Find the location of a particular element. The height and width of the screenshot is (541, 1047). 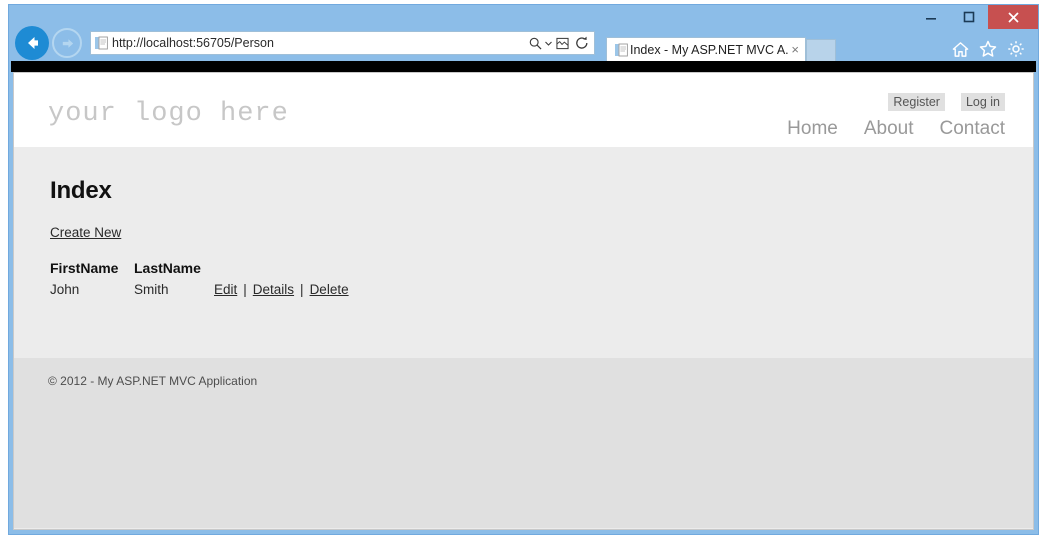

column-header-firstname: FirstName is located at coordinates (84, 268).